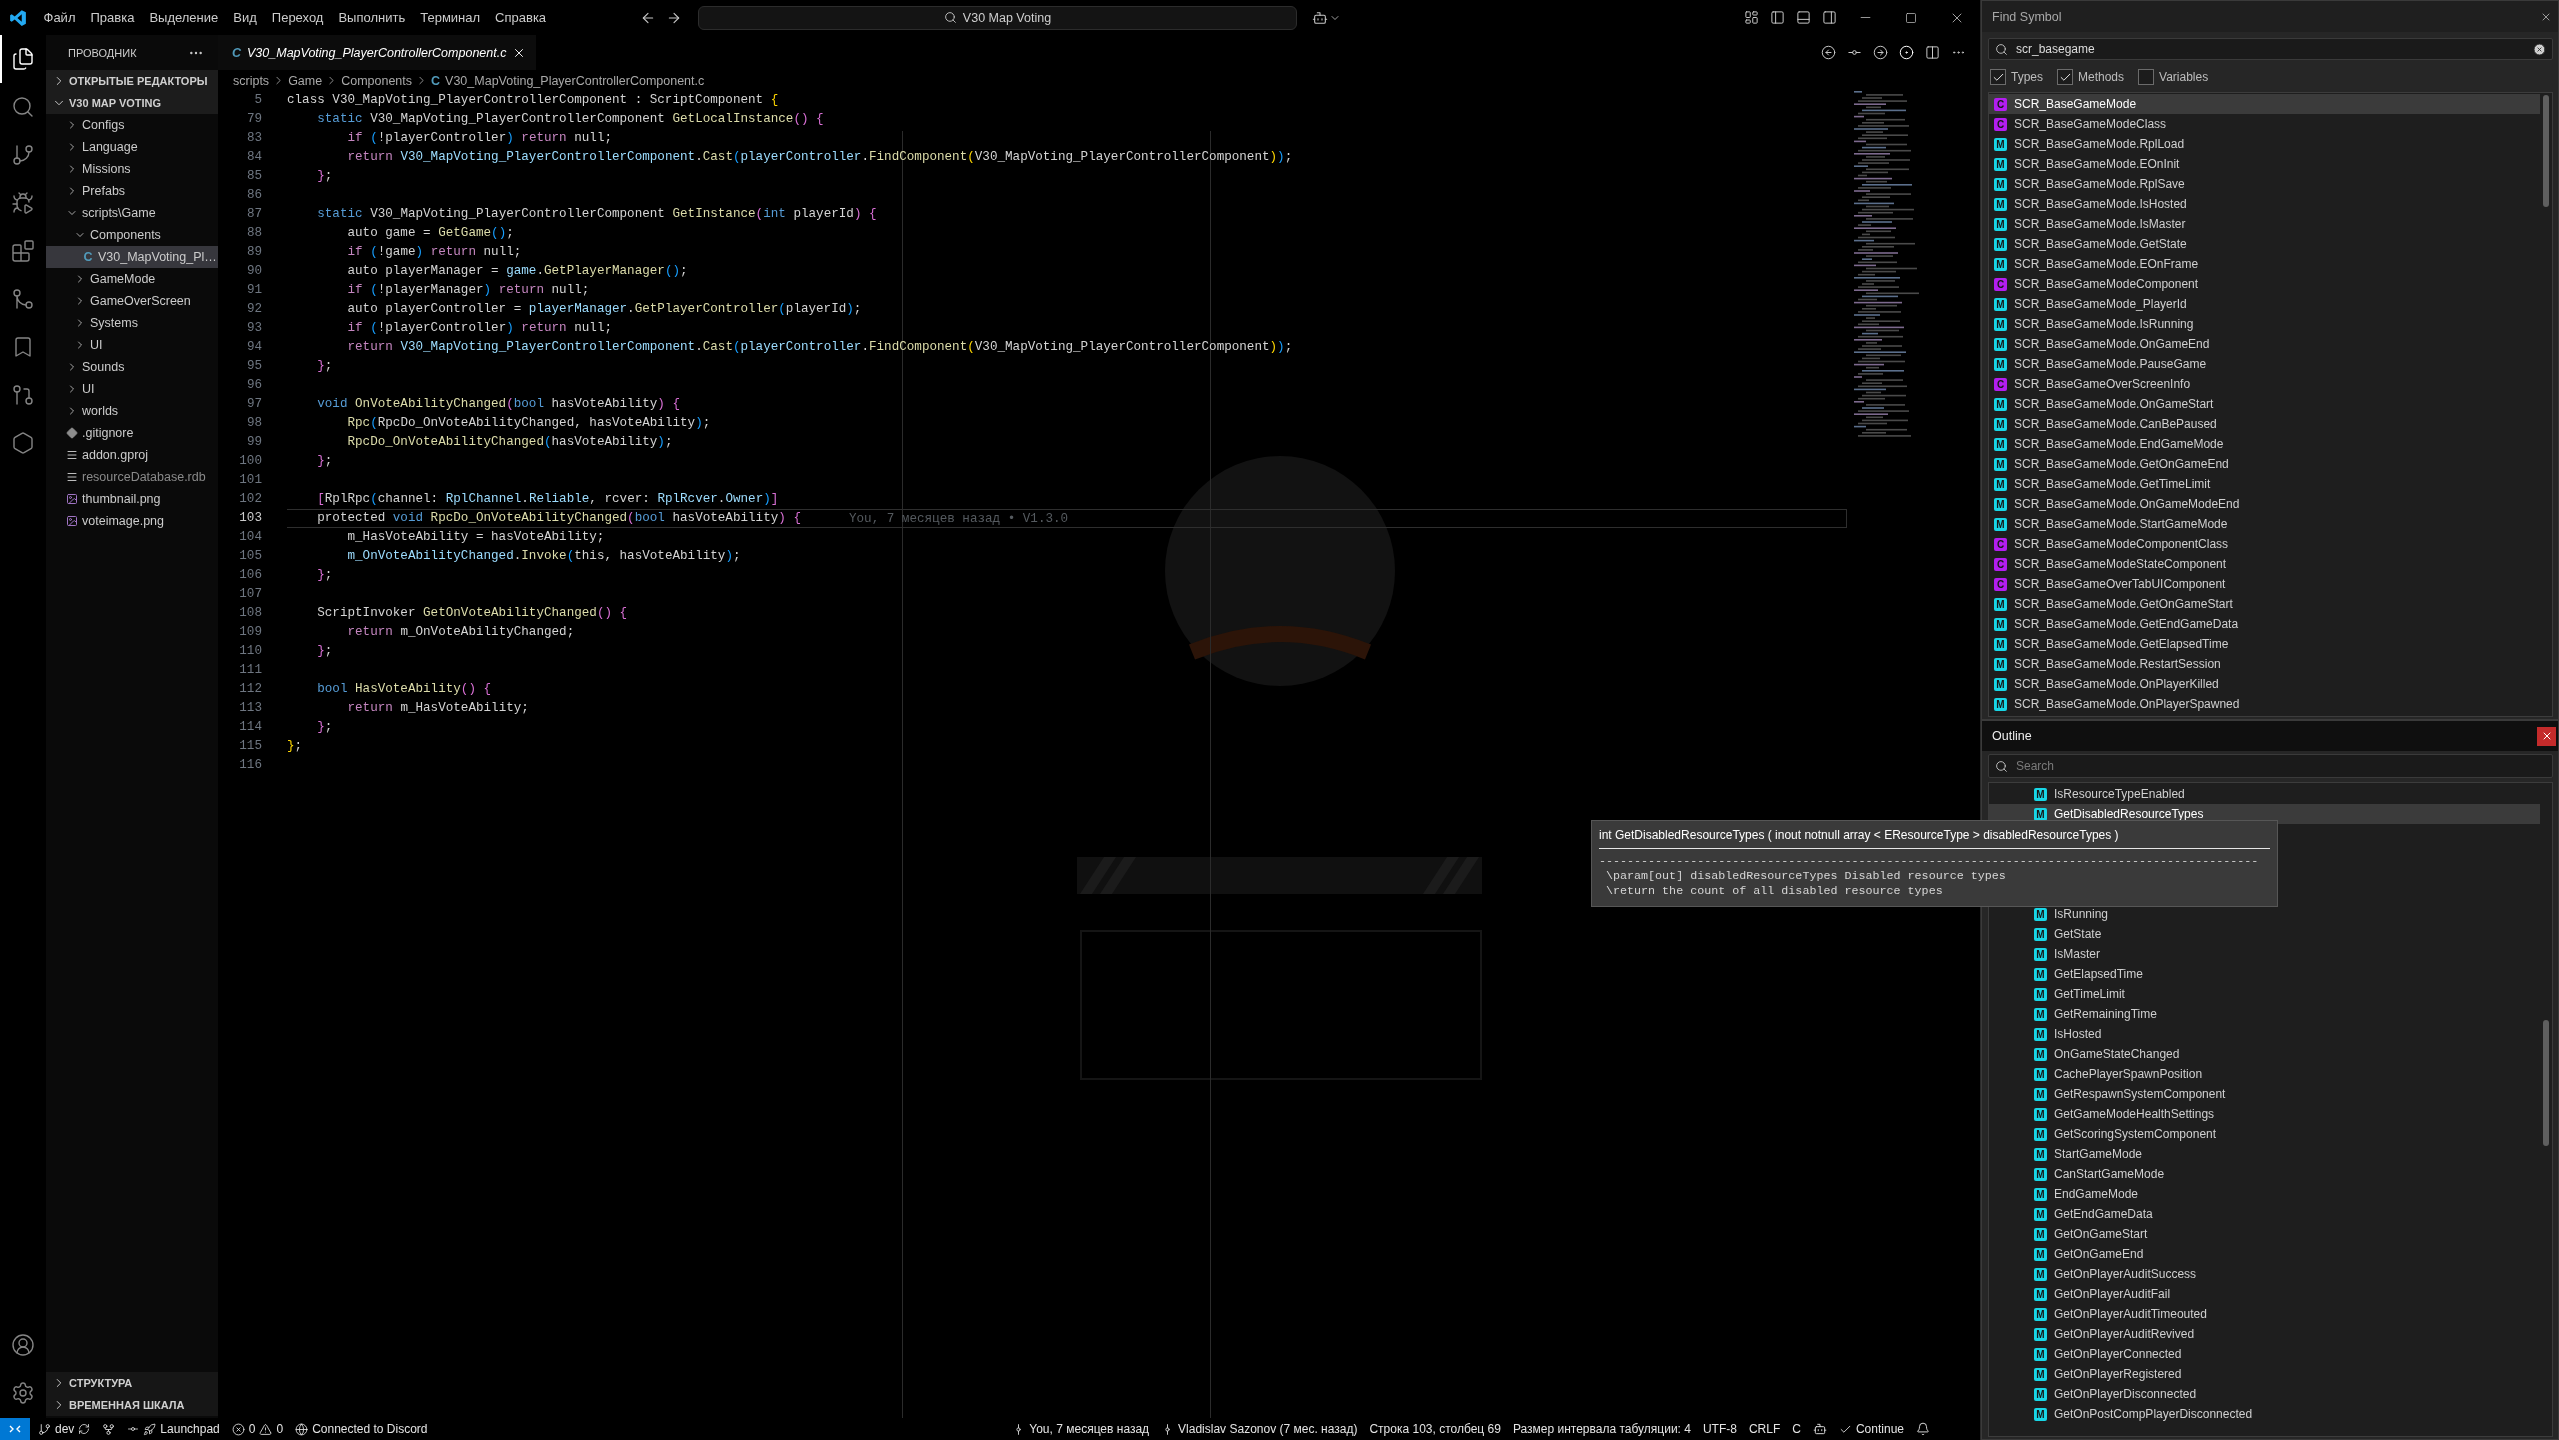 Image resolution: width=2559 pixels, height=1440 pixels. Describe the element at coordinates (305, 80) in the screenshot. I see `breadcrumb-item: Game` at that location.